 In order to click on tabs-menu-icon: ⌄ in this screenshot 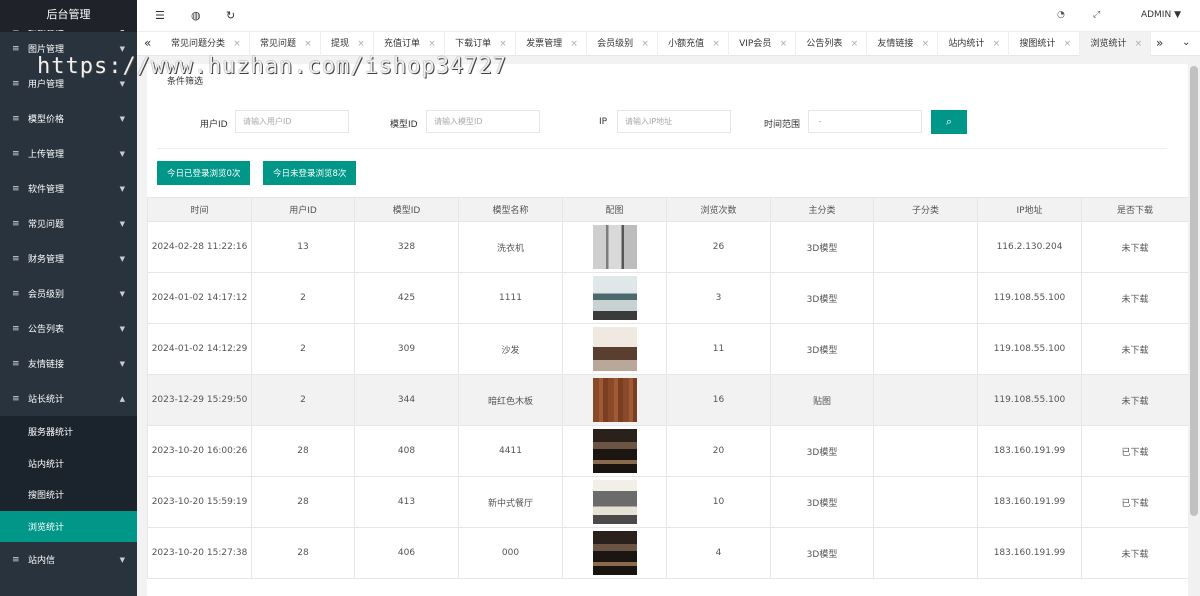, I will do `click(1186, 42)`.